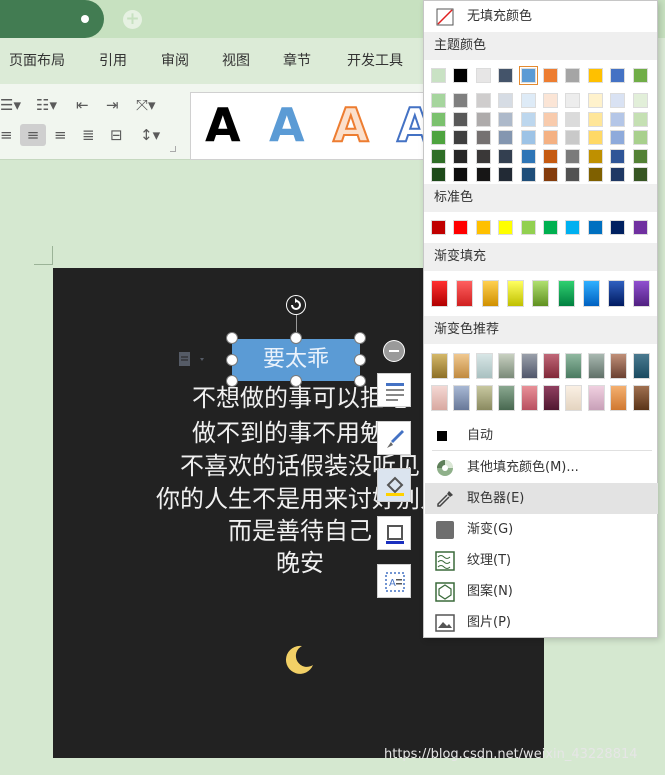 Image resolution: width=665 pixels, height=775 pixels. What do you see at coordinates (60, 135) in the screenshot?
I see `align-right-icon: ≡` at bounding box center [60, 135].